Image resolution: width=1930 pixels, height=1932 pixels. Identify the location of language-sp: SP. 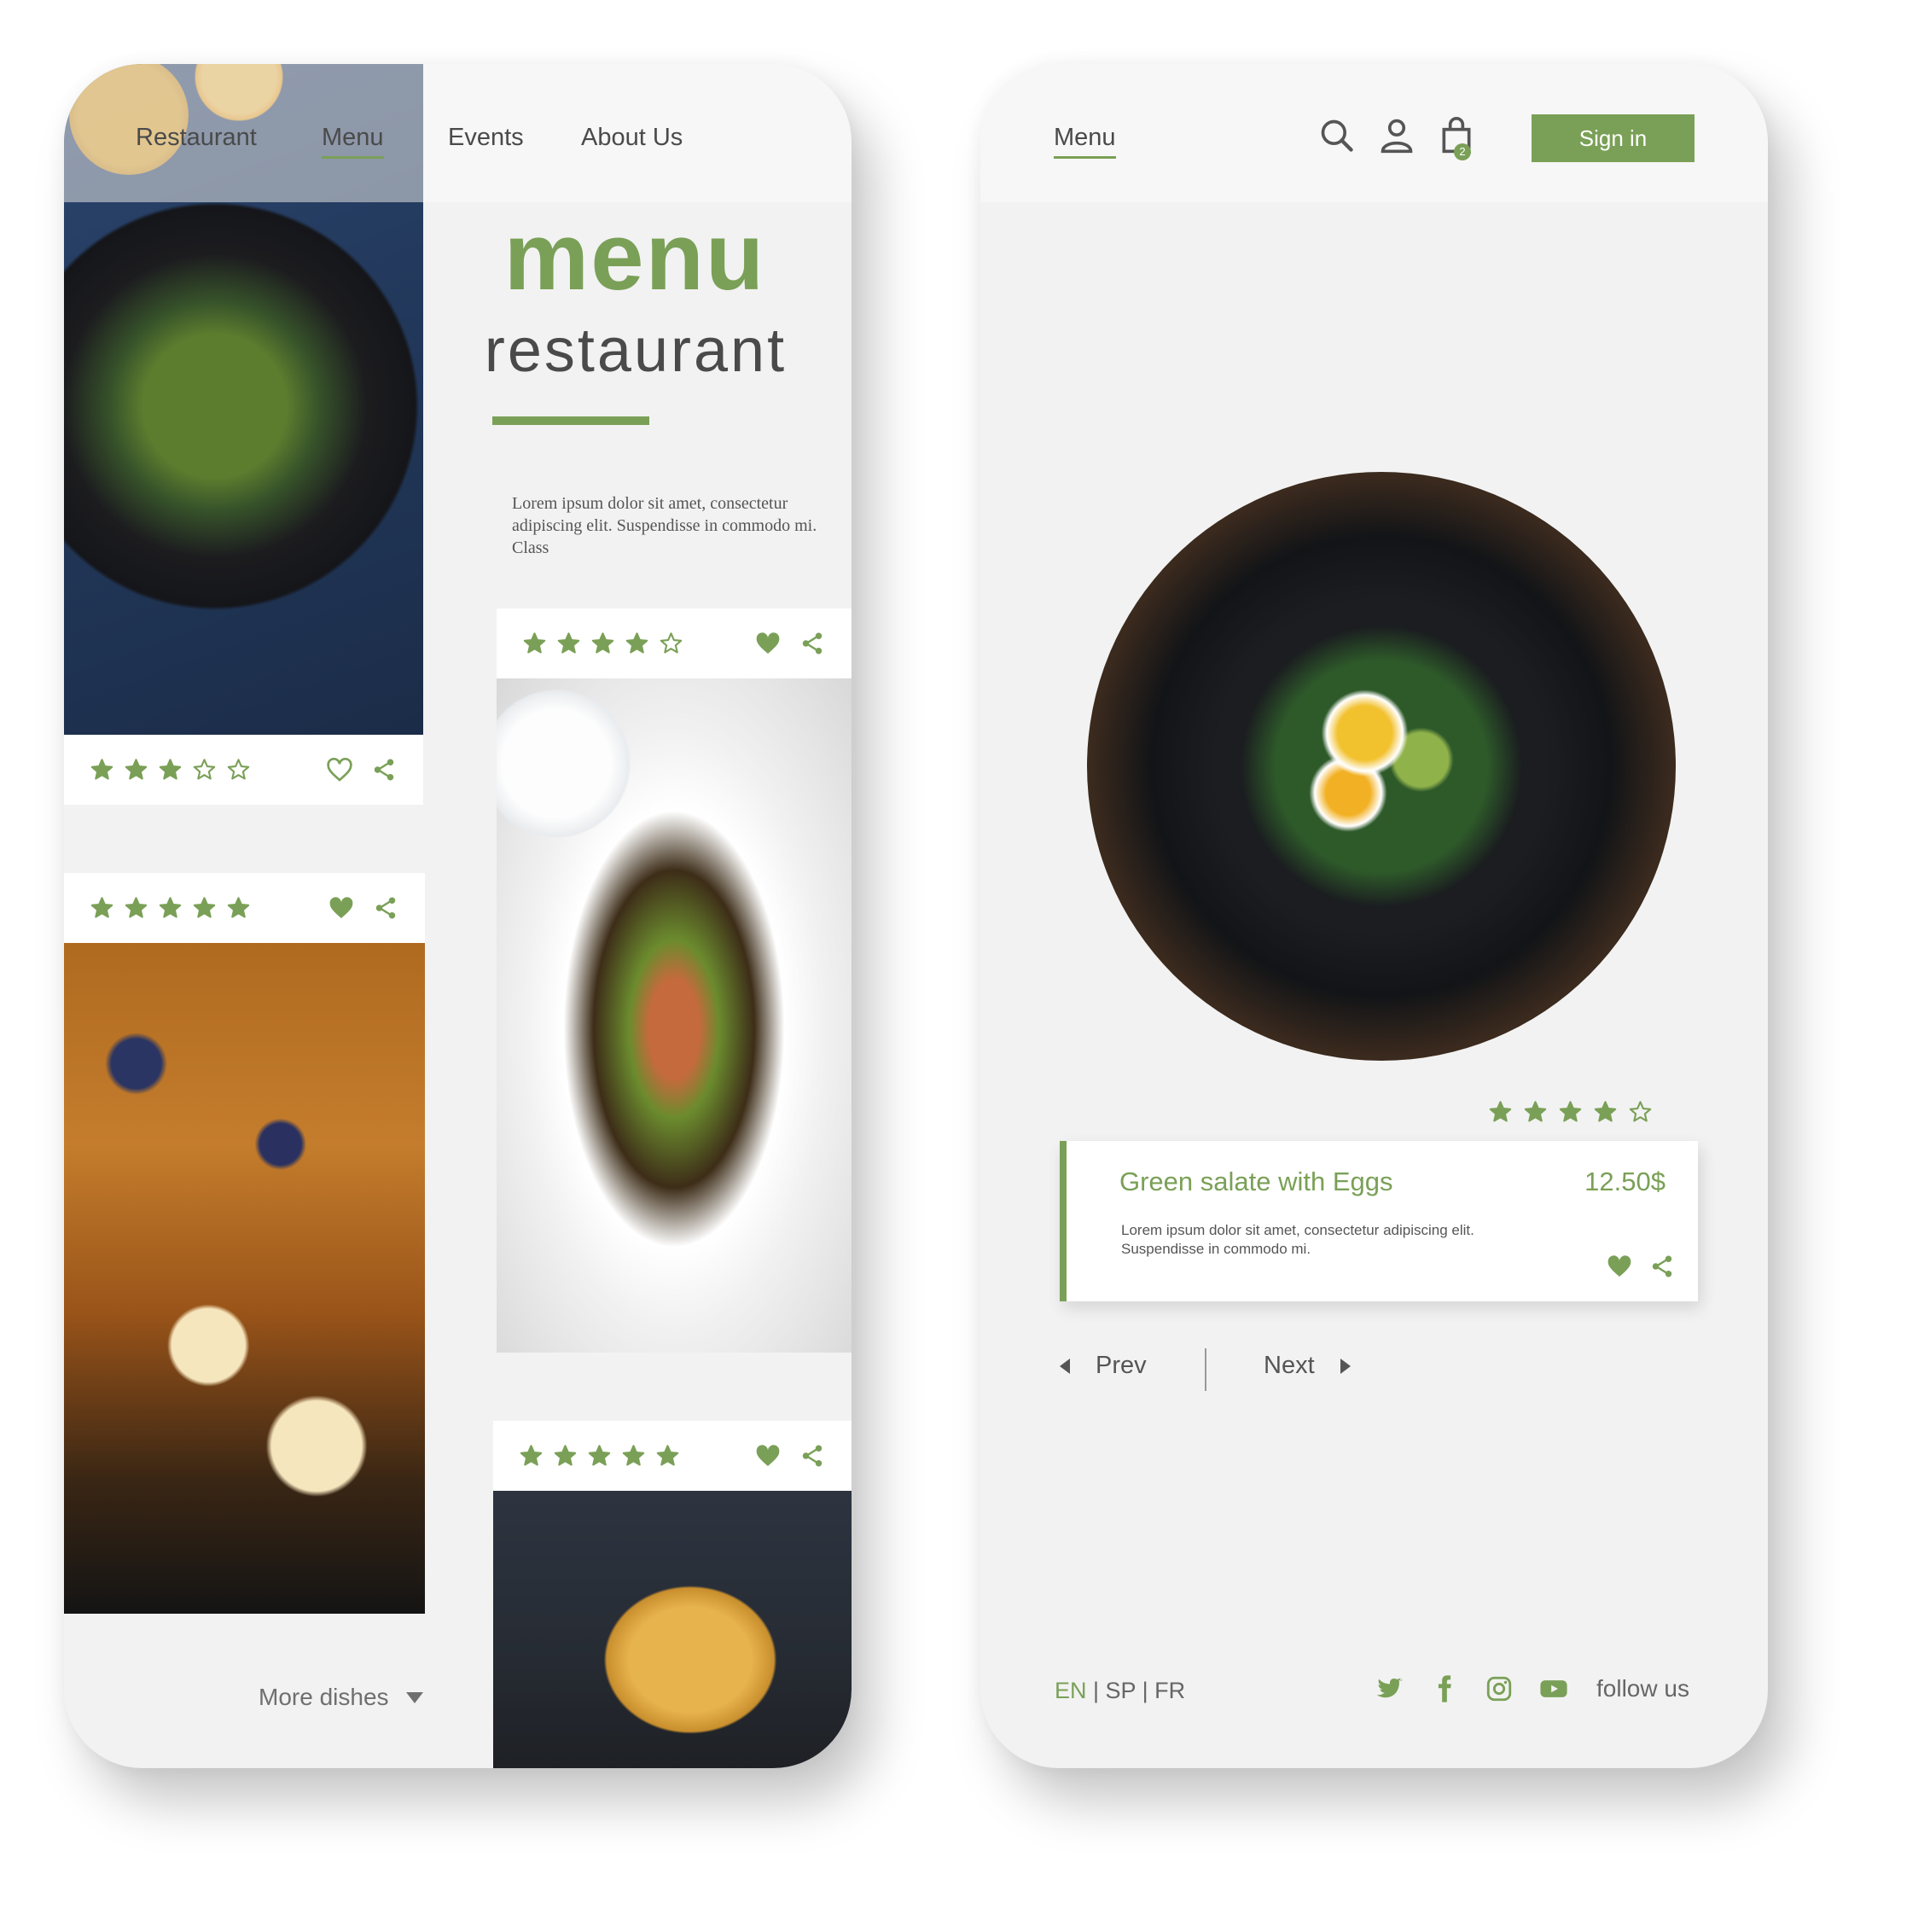
(1121, 1690).